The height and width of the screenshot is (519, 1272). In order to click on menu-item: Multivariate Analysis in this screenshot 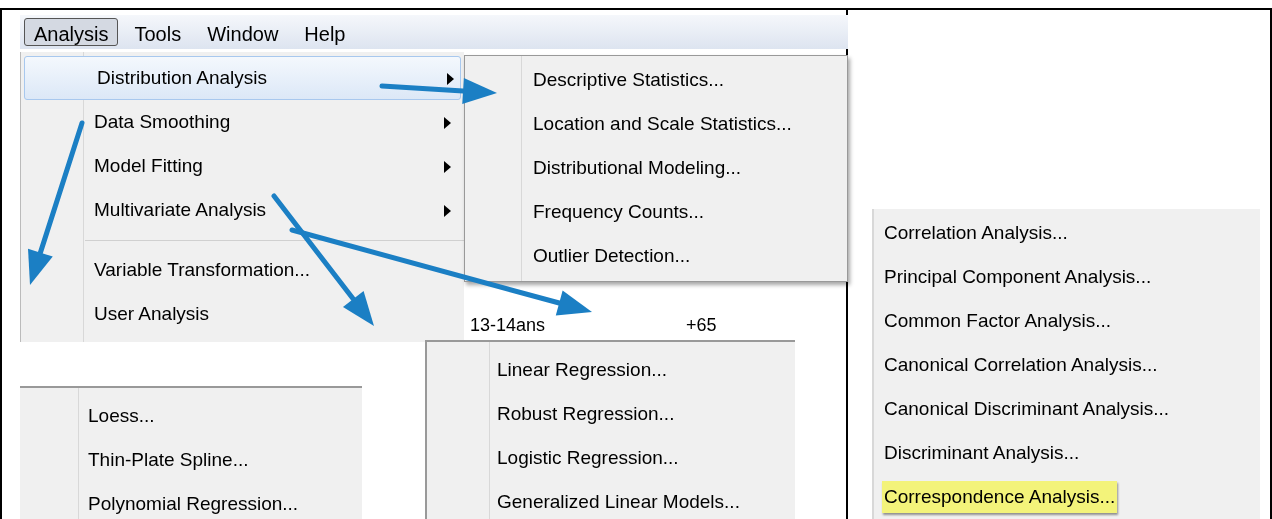, I will do `click(242, 210)`.